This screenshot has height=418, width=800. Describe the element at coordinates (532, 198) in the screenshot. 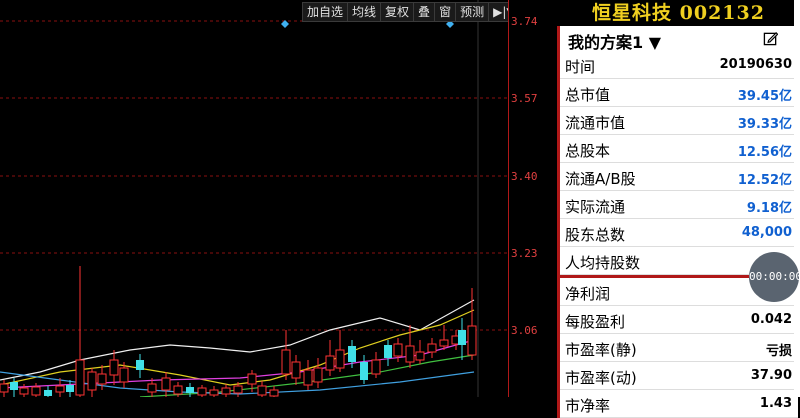

I see `price-axis: 3.74 3.57 3.40 3.23 3.06` at that location.